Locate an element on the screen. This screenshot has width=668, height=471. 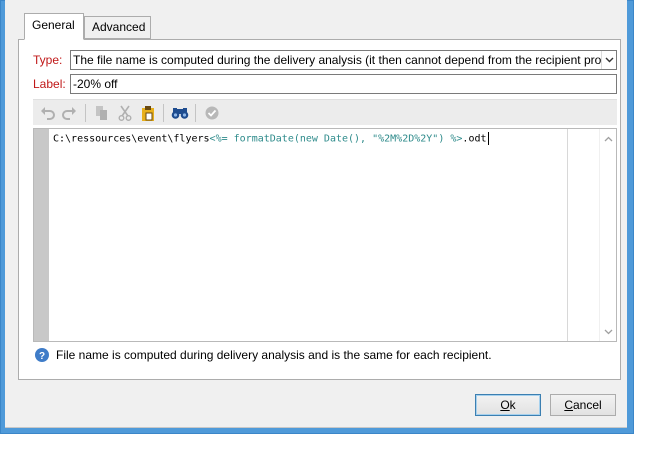
find-icon is located at coordinates (180, 113).